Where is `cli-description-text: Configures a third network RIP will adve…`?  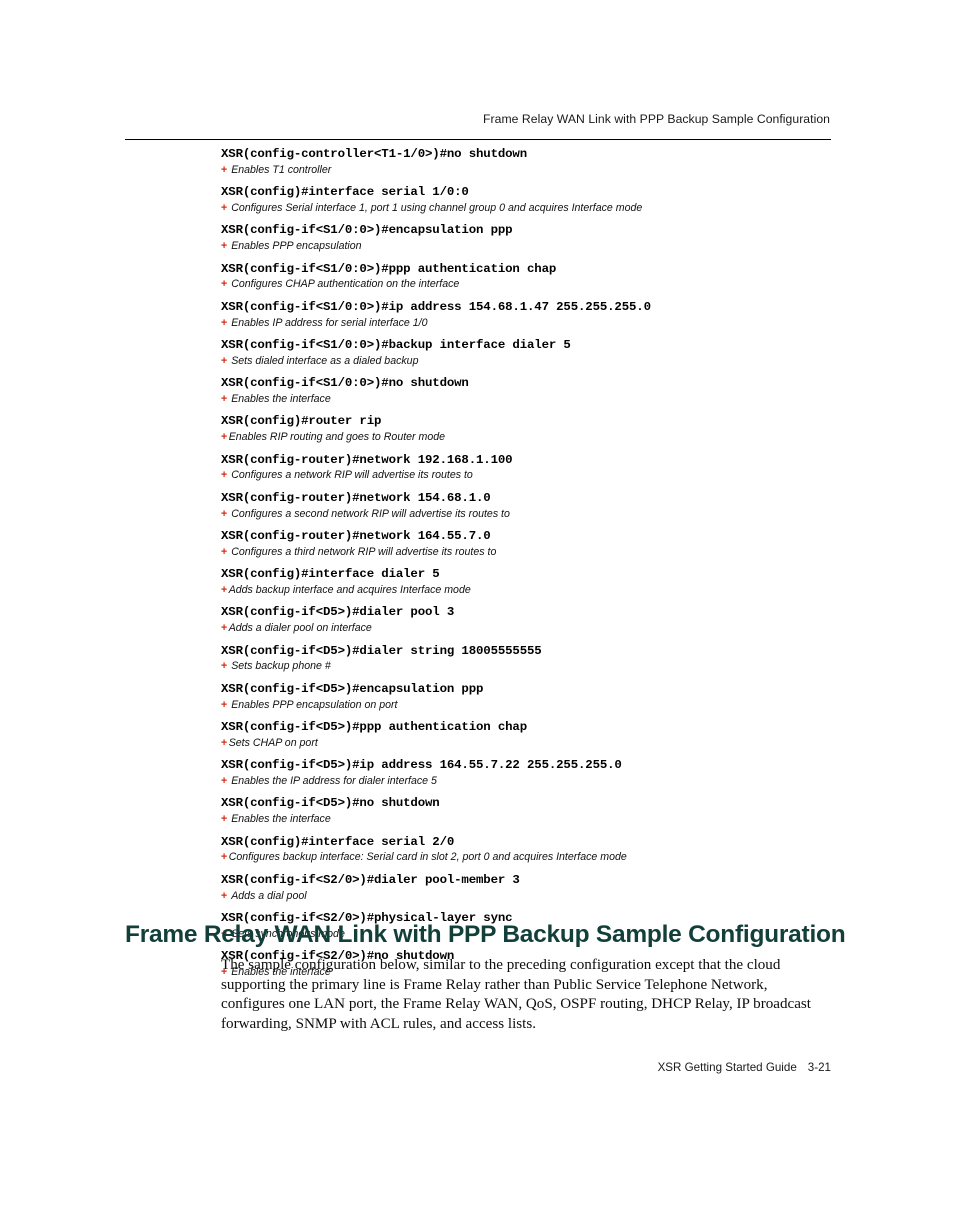 cli-description-text: Configures a third network RIP will adve… is located at coordinates (364, 551).